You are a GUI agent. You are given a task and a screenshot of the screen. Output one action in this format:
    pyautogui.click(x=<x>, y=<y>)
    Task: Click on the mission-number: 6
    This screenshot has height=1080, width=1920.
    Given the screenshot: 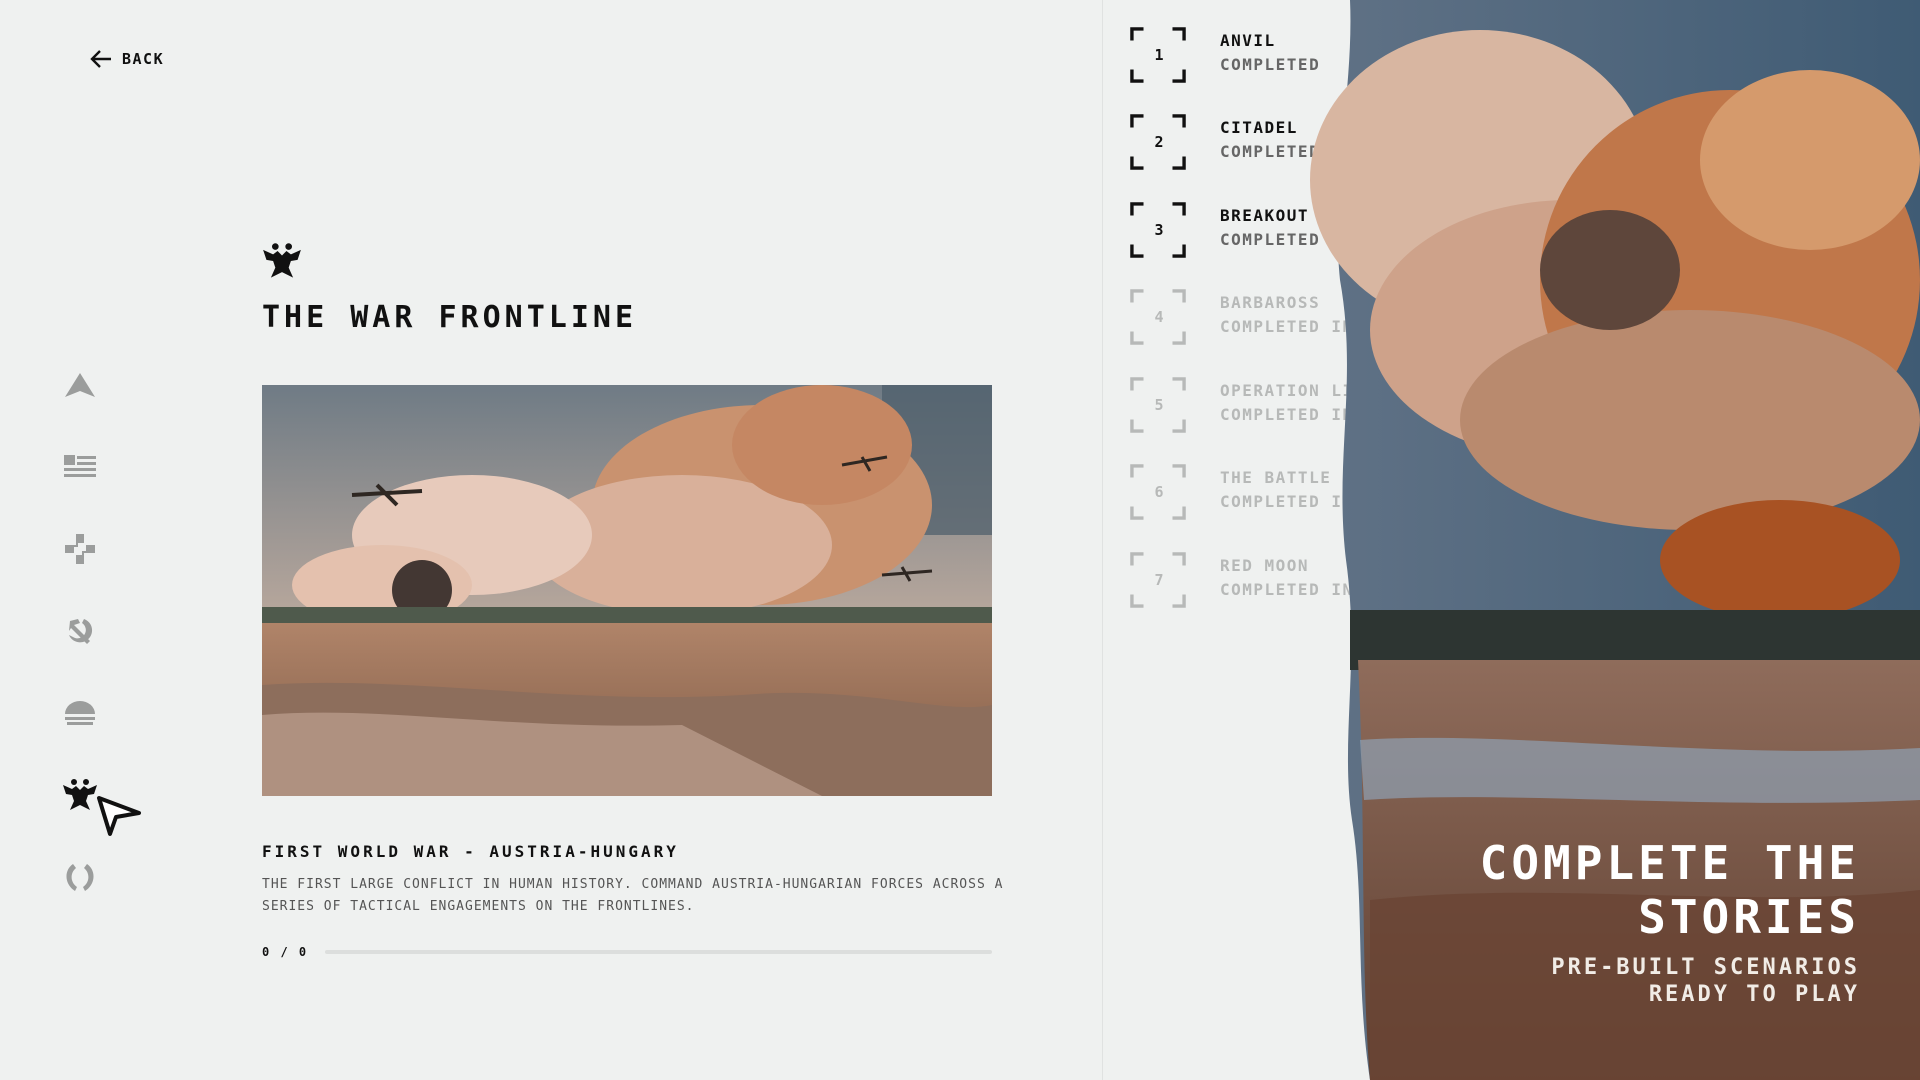 What is the action you would take?
    pyautogui.click(x=1159, y=492)
    